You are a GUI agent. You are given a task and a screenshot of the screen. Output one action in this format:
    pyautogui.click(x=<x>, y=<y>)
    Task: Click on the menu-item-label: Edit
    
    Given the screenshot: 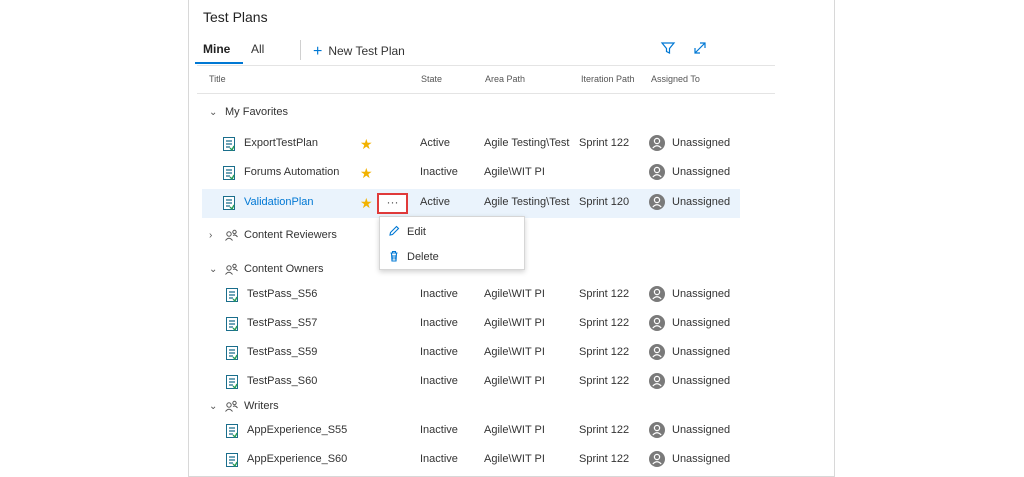 What is the action you would take?
    pyautogui.click(x=416, y=232)
    